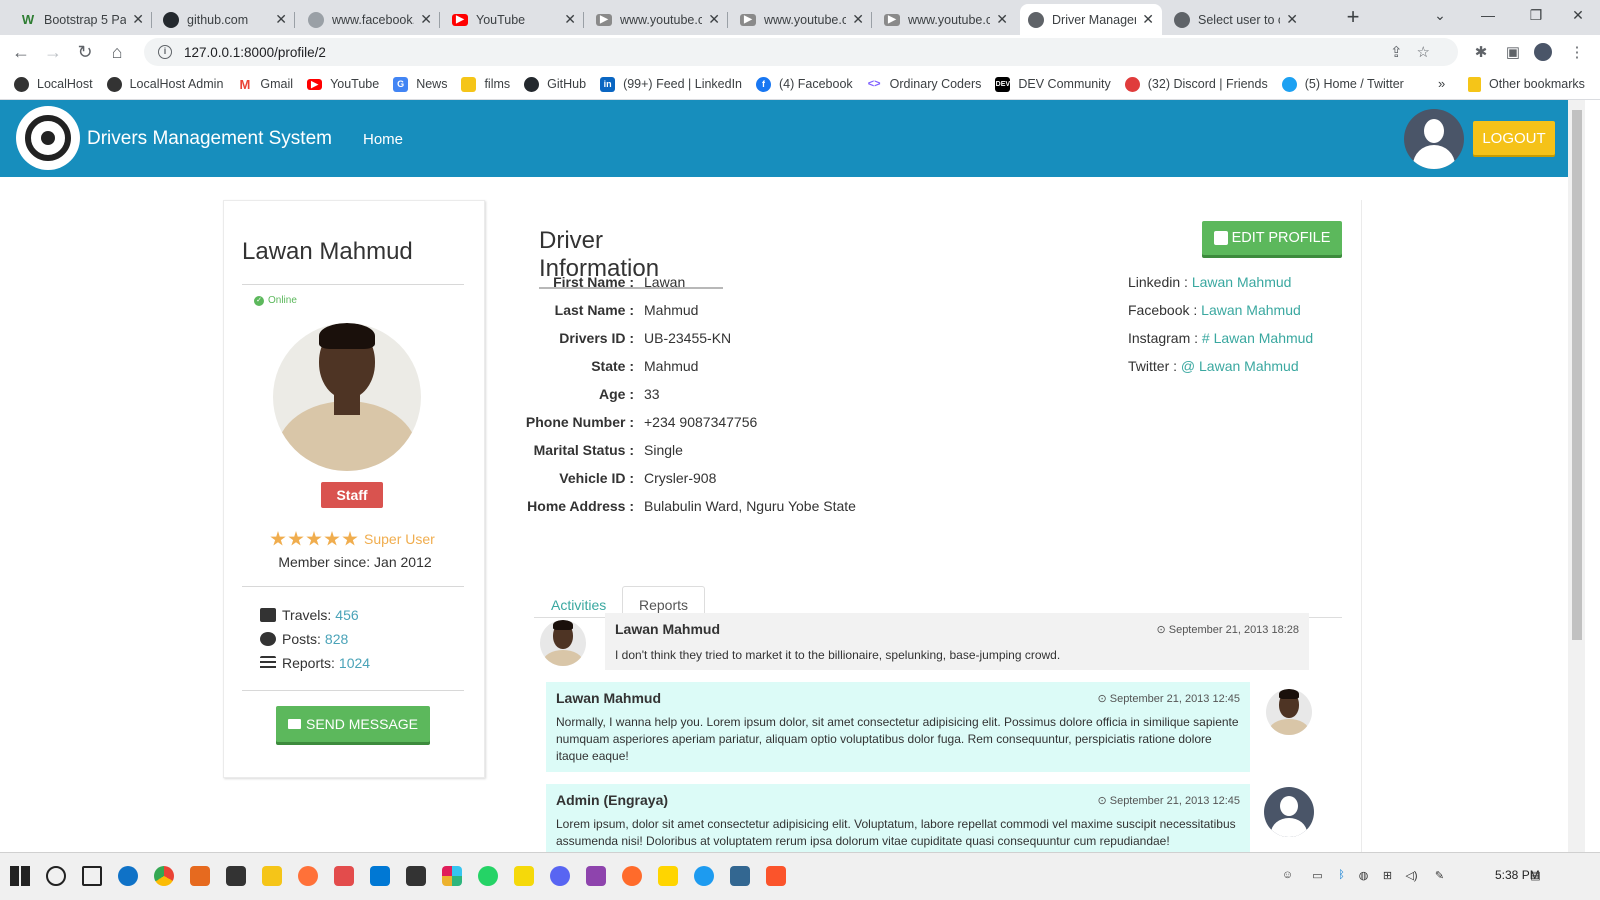 The width and height of the screenshot is (1600, 900). I want to click on discord-icon, so click(560, 876).